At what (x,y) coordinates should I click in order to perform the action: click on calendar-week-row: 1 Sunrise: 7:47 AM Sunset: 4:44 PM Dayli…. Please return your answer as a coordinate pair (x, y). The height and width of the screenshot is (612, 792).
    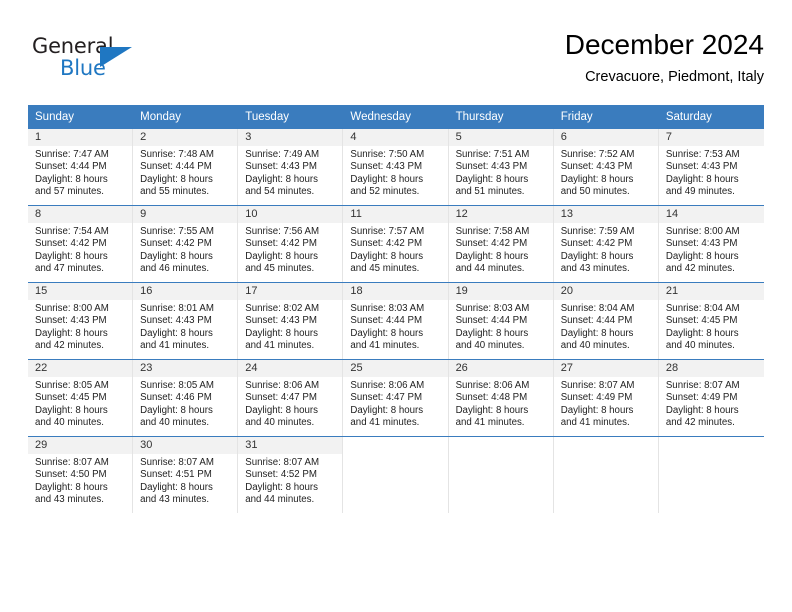
    Looking at the image, I should click on (396, 167).